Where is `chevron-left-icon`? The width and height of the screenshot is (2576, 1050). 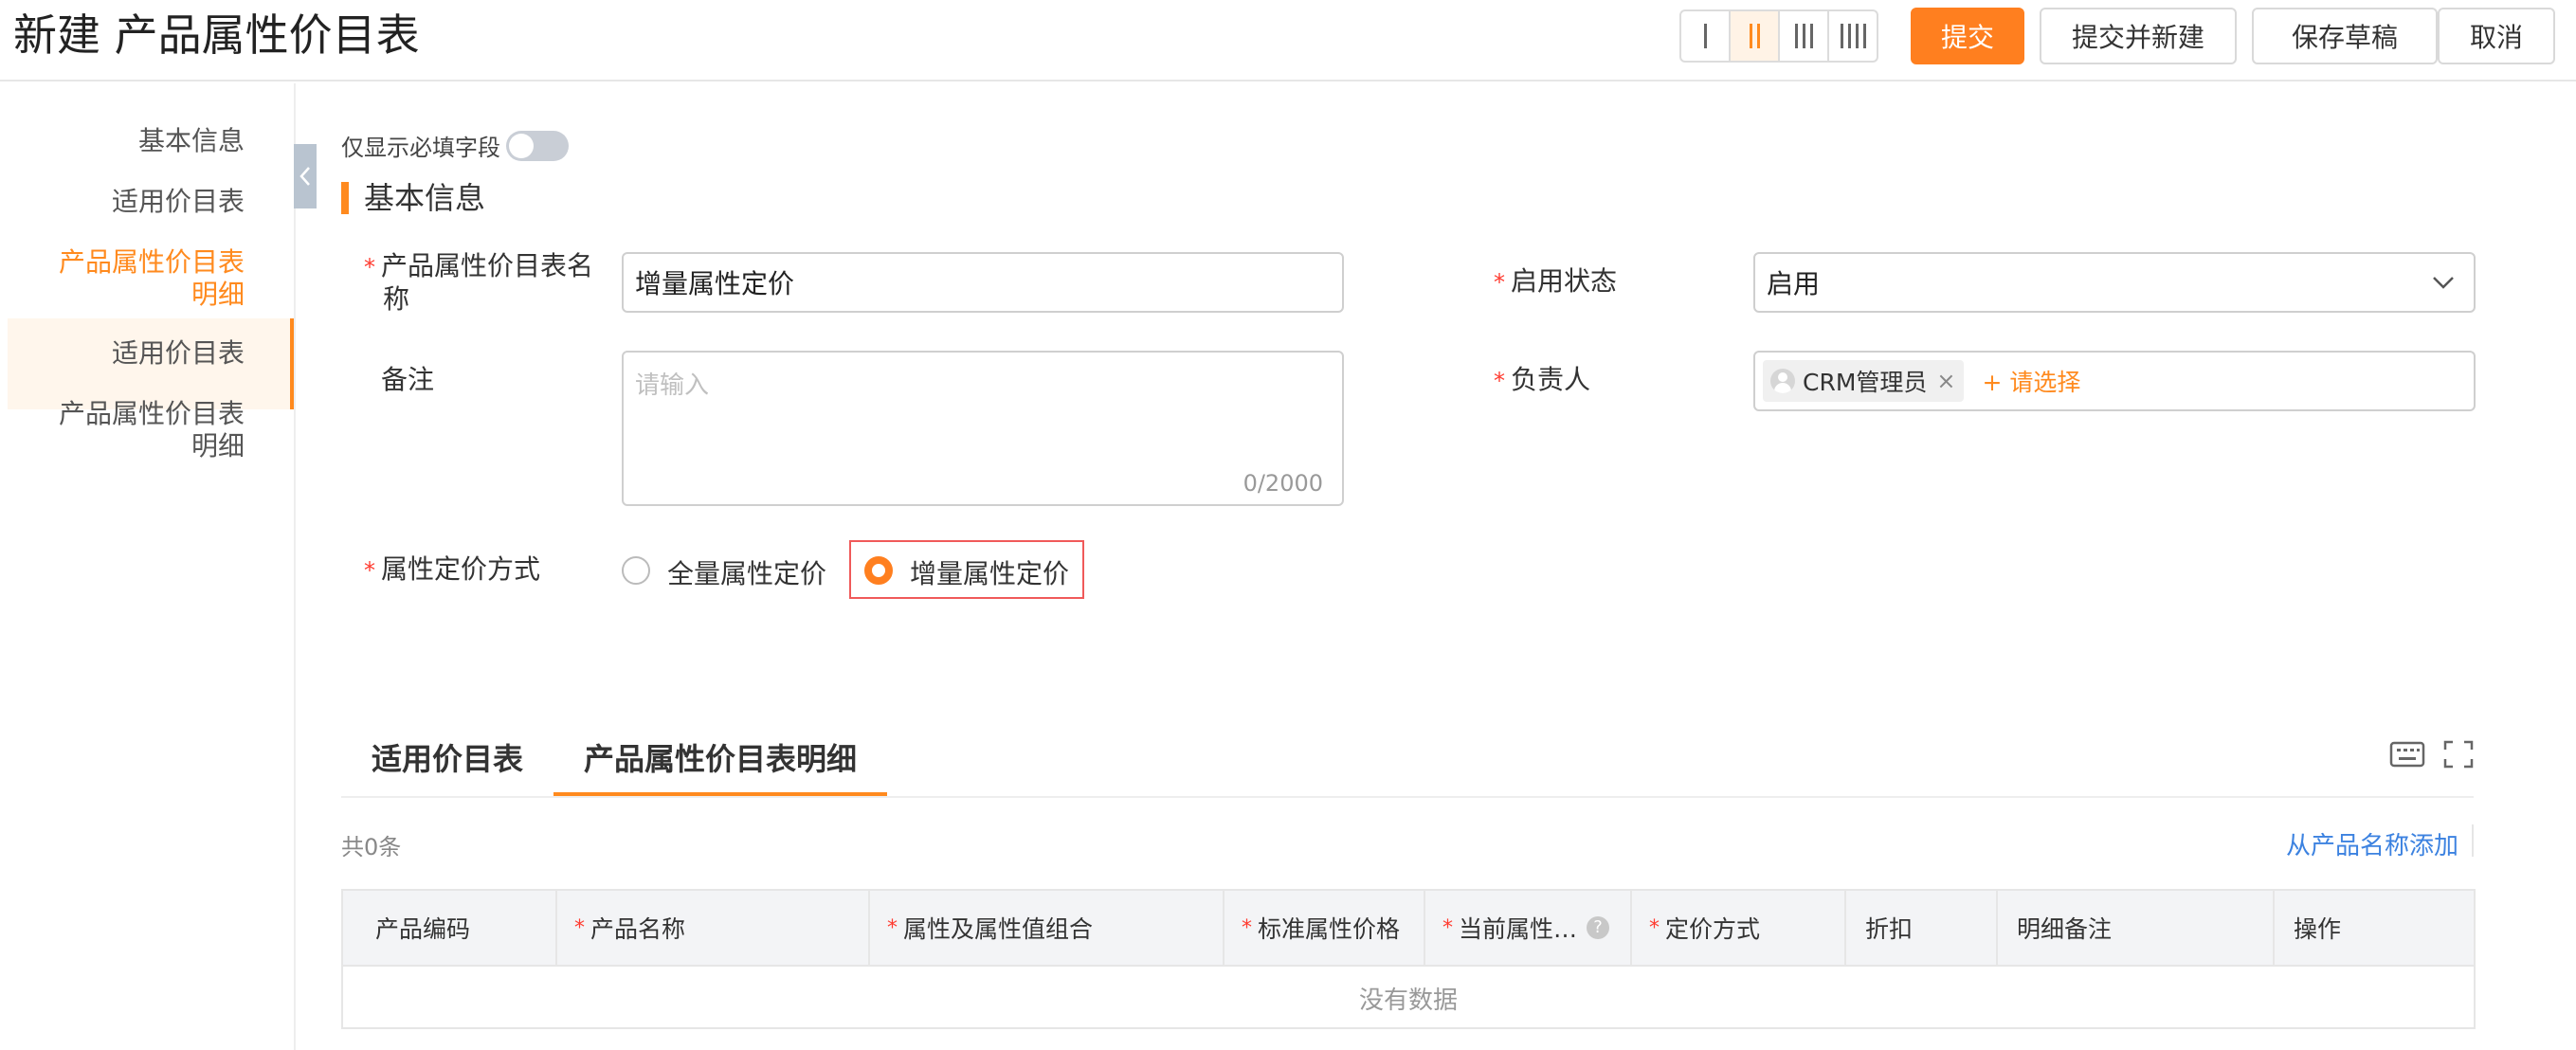
chevron-left-icon is located at coordinates (304, 177).